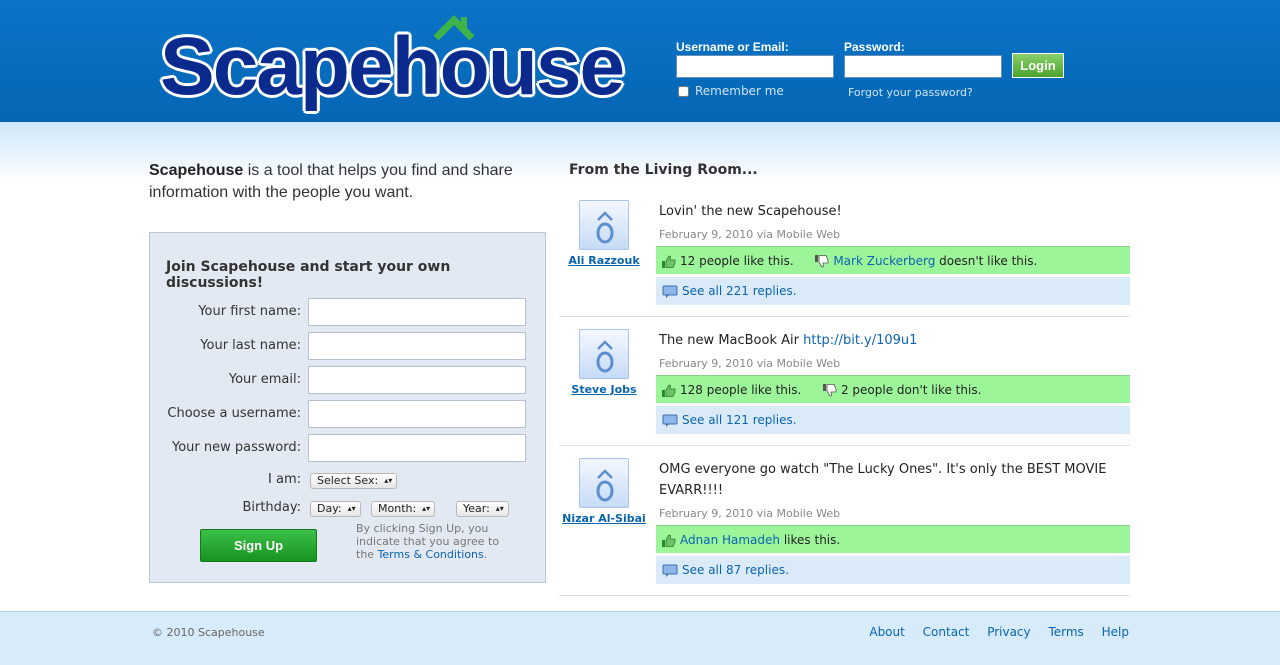 The width and height of the screenshot is (1280, 665). I want to click on post-author: Steve Jobs, so click(604, 389).